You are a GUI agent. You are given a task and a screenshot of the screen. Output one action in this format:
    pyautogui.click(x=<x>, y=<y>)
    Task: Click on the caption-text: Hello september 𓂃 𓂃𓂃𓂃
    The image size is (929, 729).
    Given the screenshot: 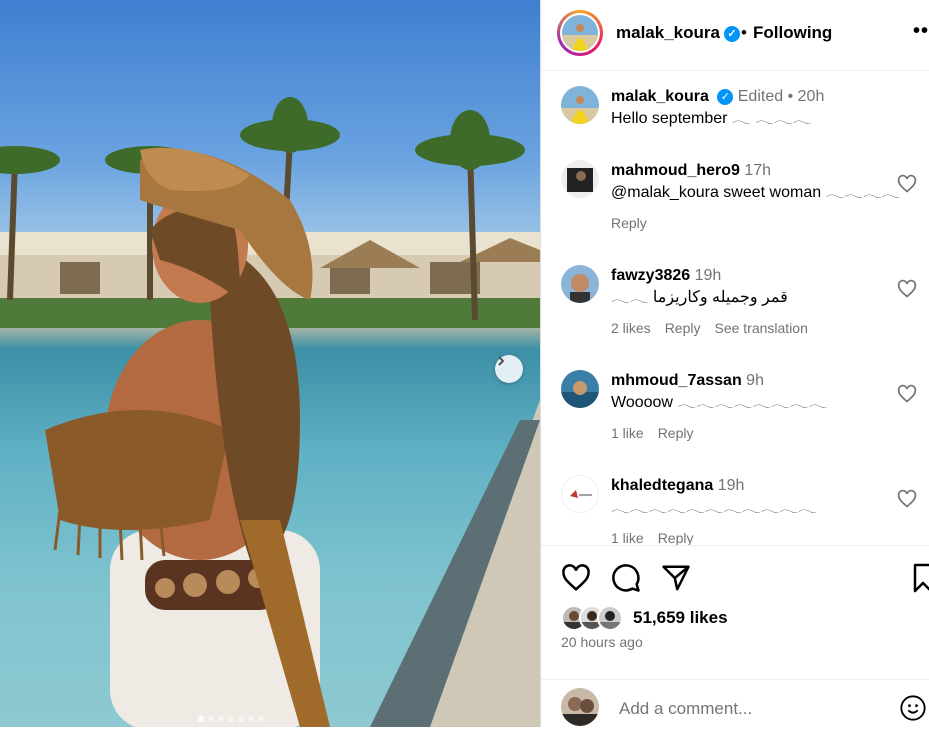 What is the action you would take?
    pyautogui.click(x=711, y=118)
    